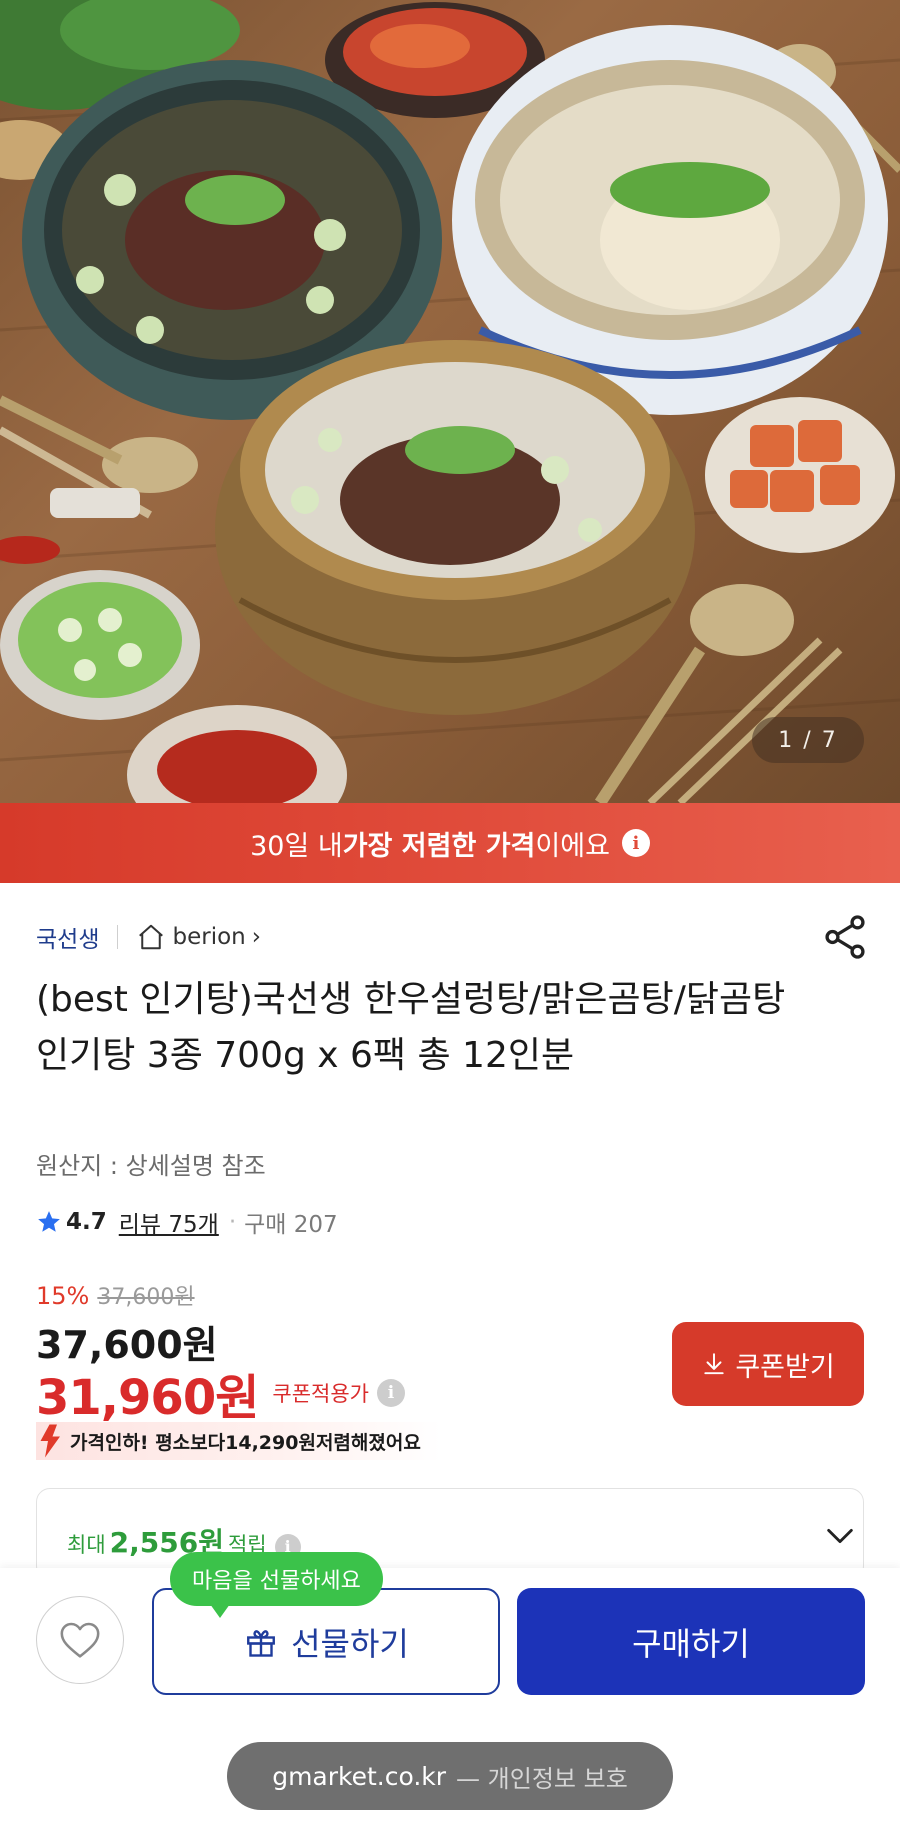 The width and height of the screenshot is (900, 1843). I want to click on points-prefix: 최대, so click(86, 1545).